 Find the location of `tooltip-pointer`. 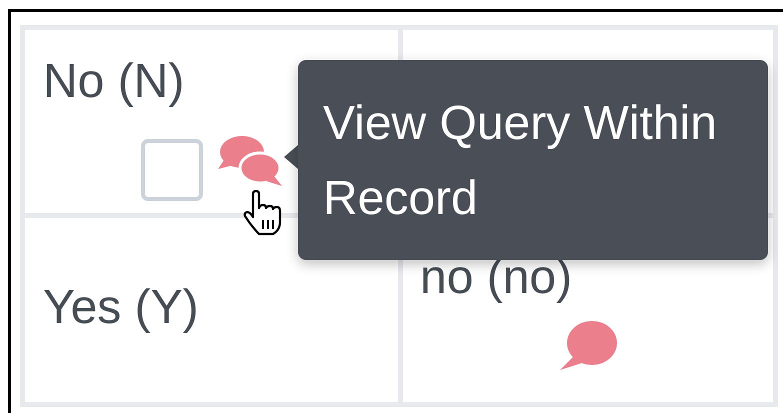

tooltip-pointer is located at coordinates (291, 157).